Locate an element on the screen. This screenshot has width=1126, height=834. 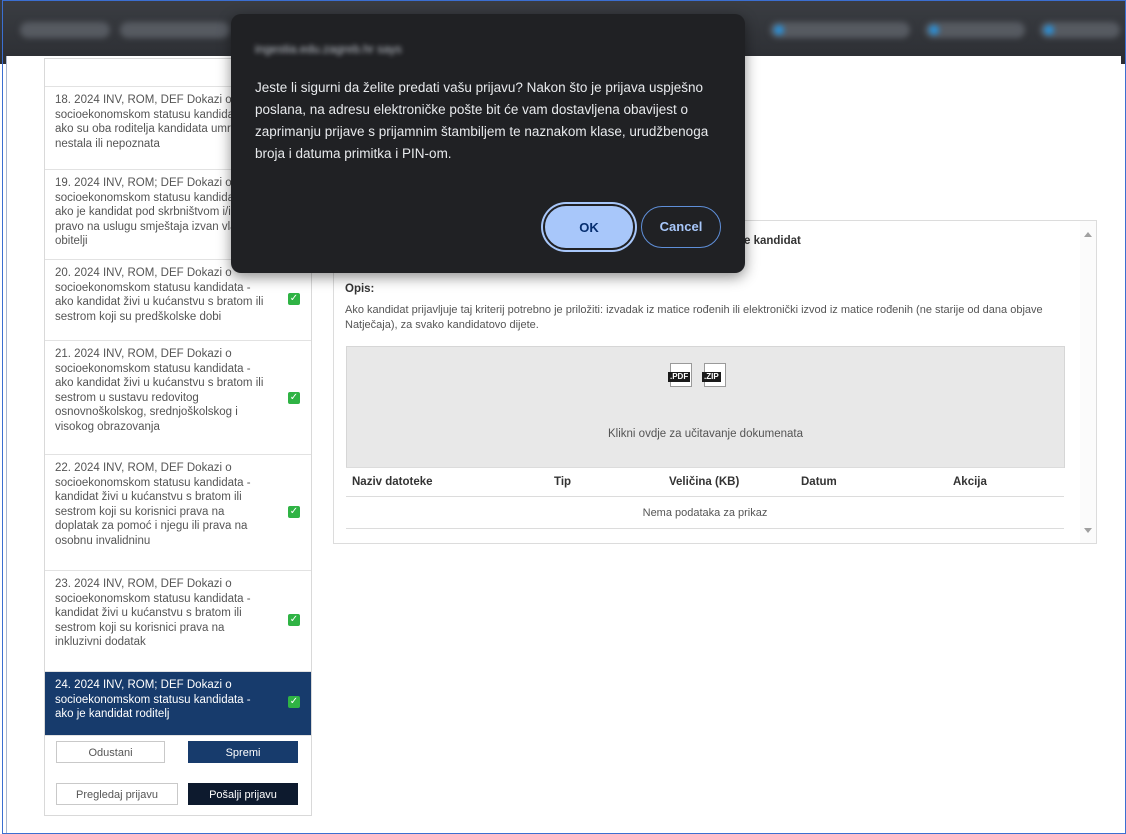
zip-file-icon: .ZIP is located at coordinates (714, 375).